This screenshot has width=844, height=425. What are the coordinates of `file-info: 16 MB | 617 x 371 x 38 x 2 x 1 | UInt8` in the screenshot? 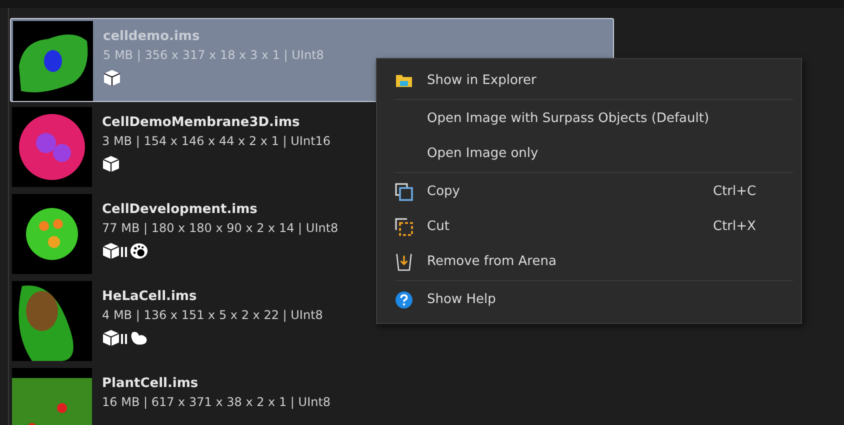 It's located at (216, 402).